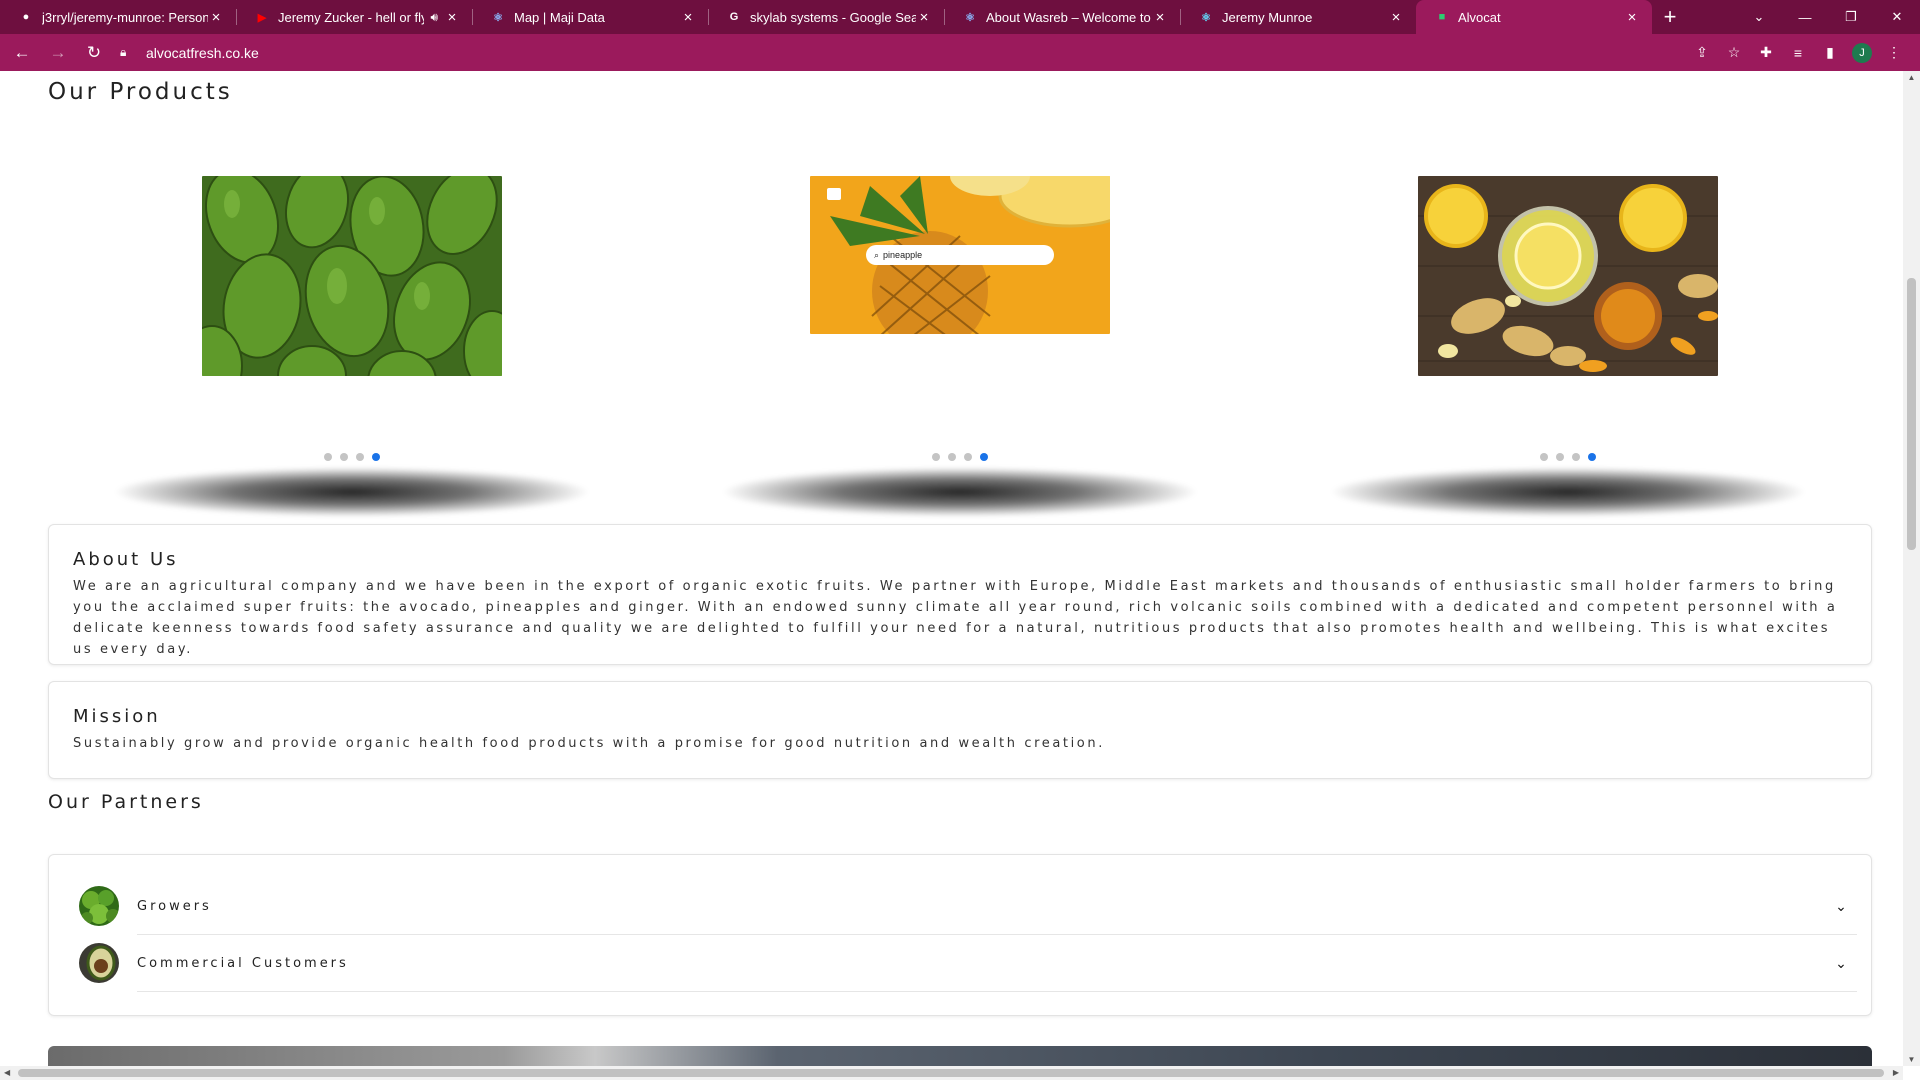  What do you see at coordinates (1267, 17) in the screenshot?
I see `tab-title: Jeremy Munroe` at bounding box center [1267, 17].